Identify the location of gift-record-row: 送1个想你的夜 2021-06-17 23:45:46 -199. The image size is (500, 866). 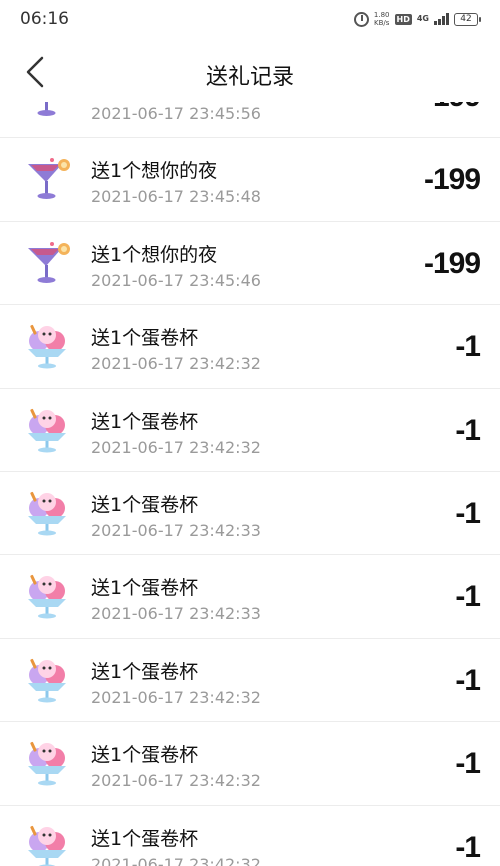
(250, 264).